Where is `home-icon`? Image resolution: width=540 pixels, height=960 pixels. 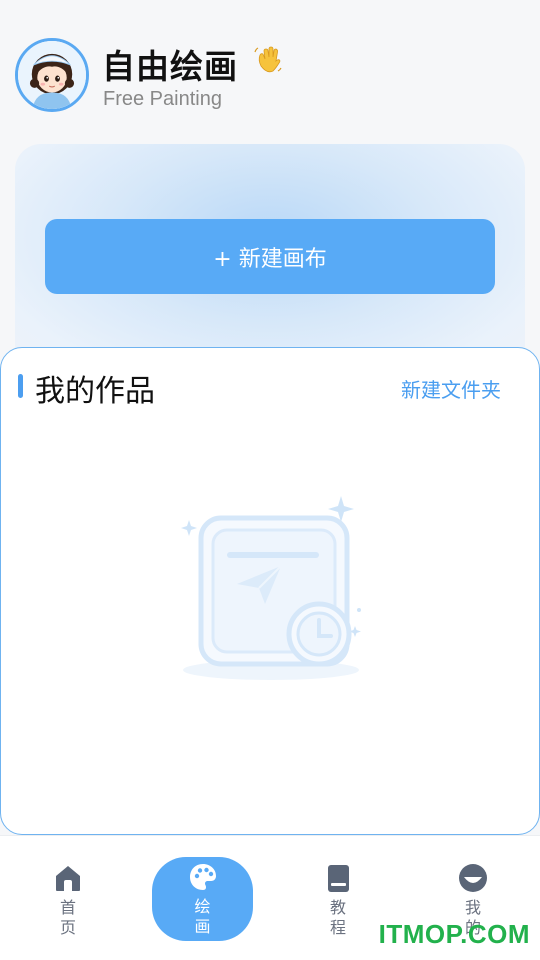 home-icon is located at coordinates (68, 878).